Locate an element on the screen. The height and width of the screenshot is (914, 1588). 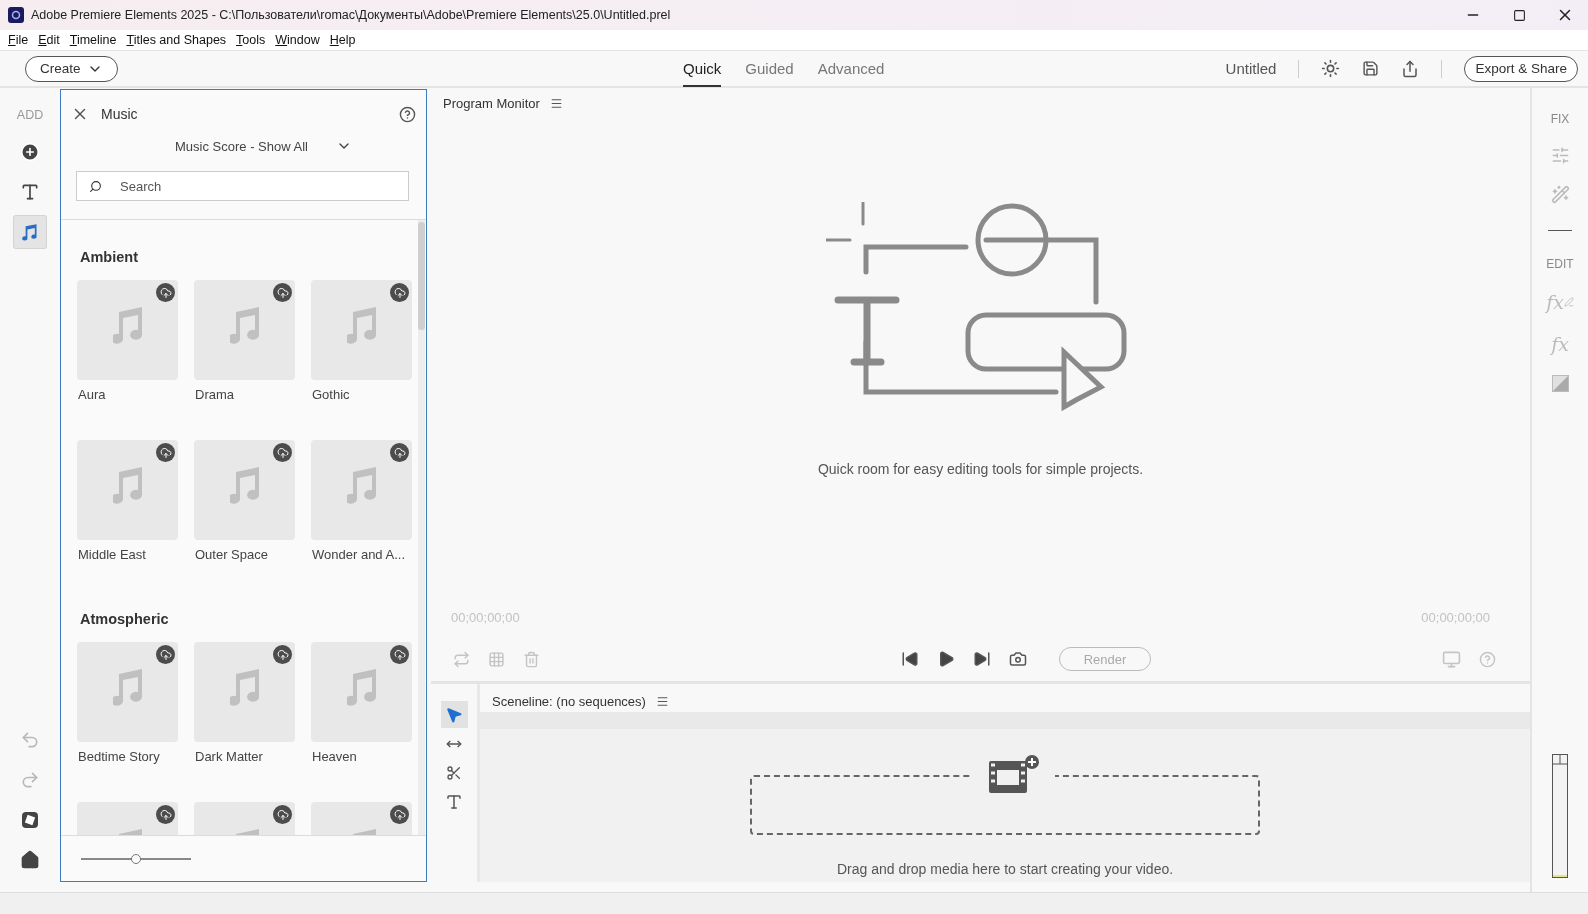
rail-label: FIX is located at coordinates (1560, 119).